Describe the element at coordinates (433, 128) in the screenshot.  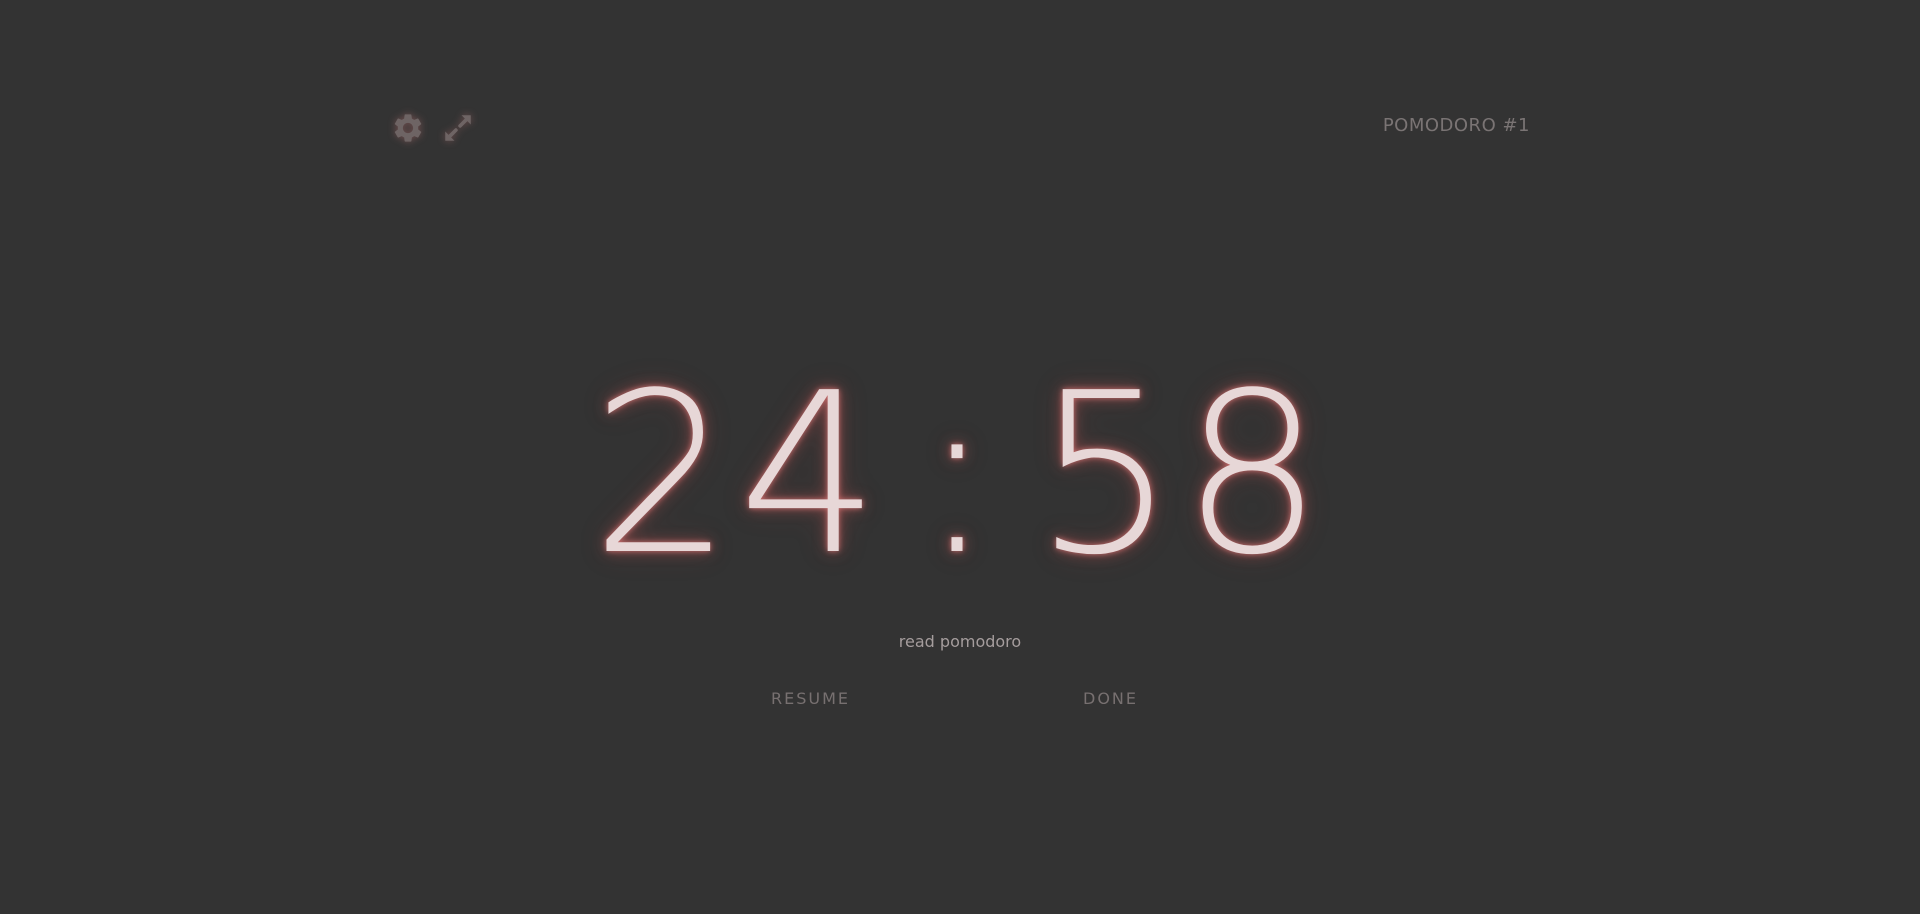
I see `toolbar` at that location.